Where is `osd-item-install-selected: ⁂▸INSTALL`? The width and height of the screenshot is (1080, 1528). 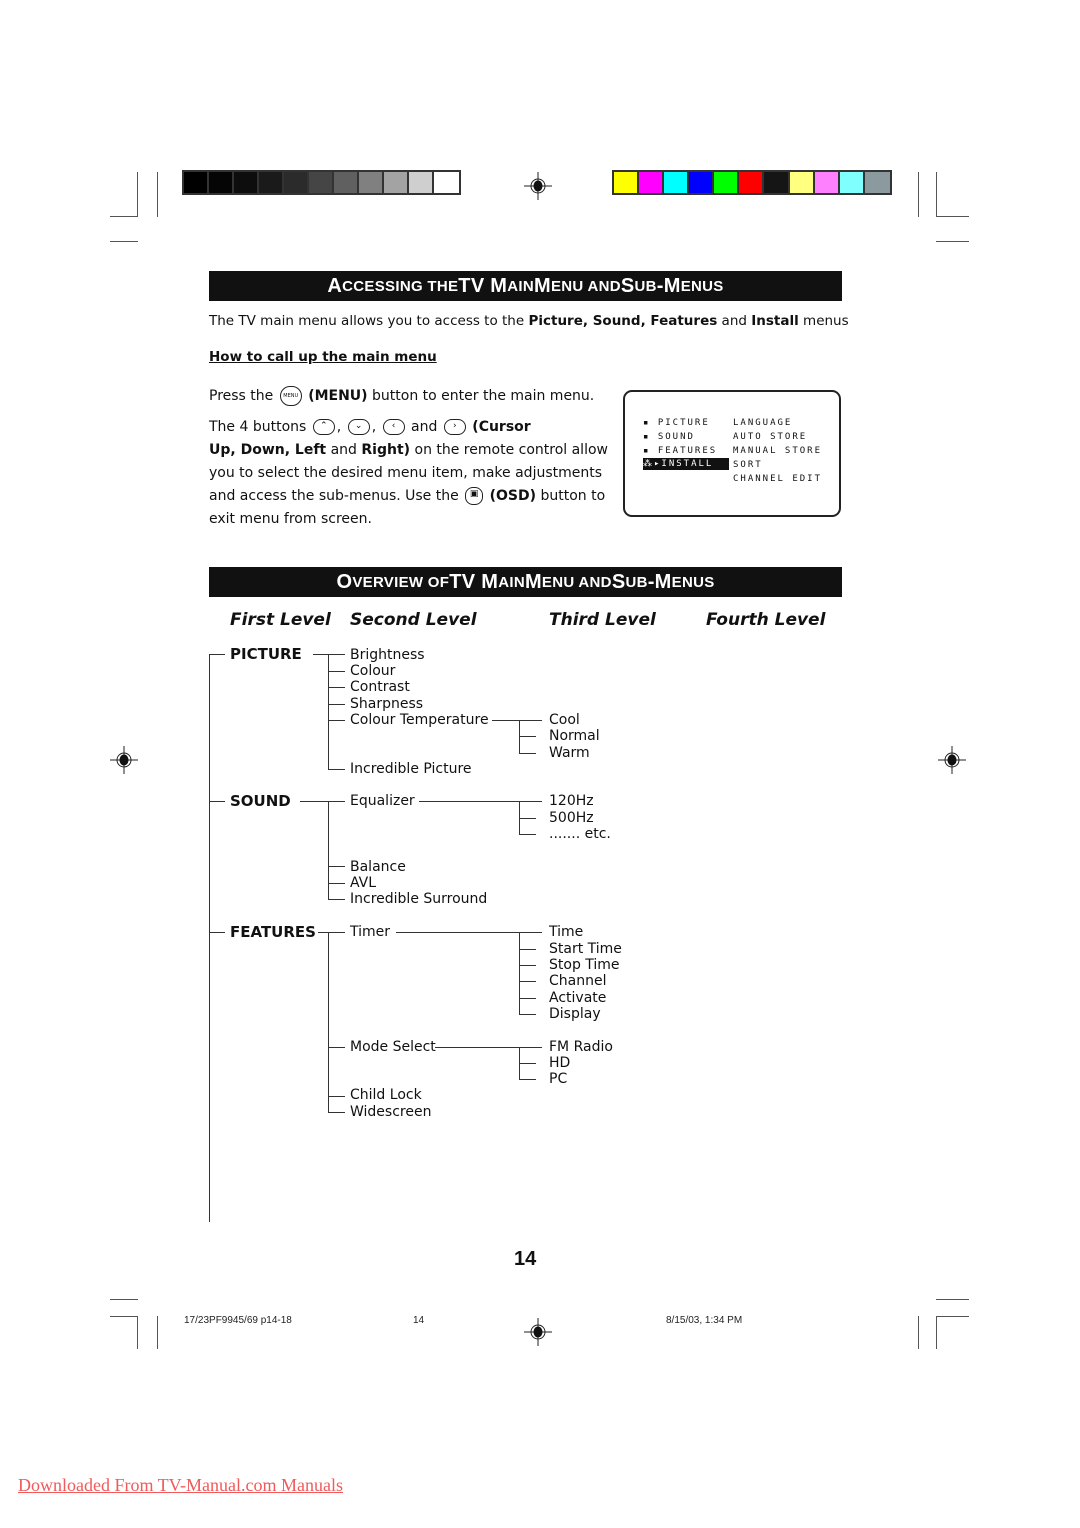 osd-item-install-selected: ⁂▸INSTALL is located at coordinates (686, 464).